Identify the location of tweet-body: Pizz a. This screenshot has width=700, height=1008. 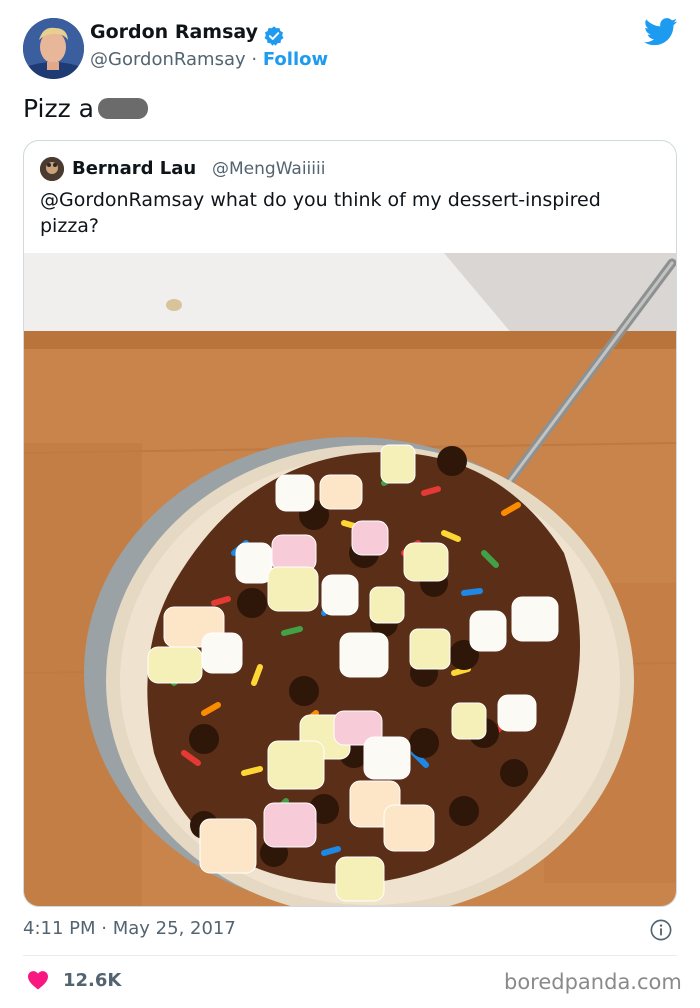
(58, 108).